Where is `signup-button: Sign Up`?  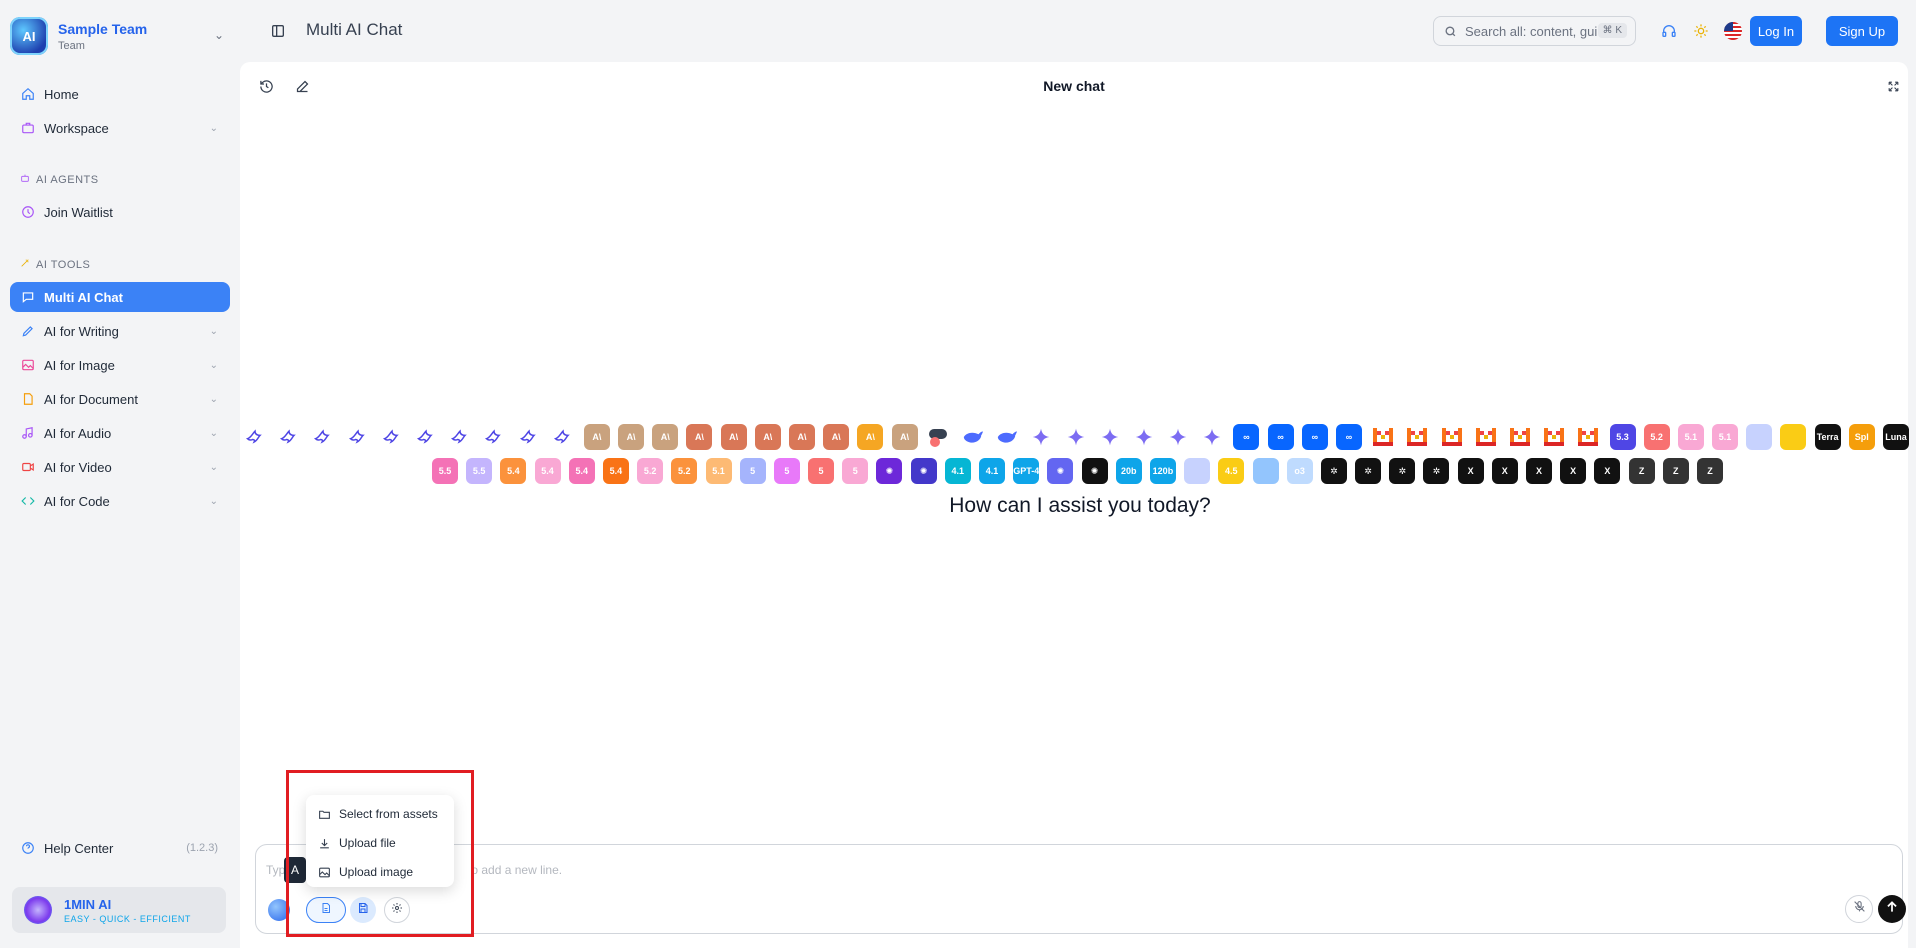 signup-button: Sign Up is located at coordinates (1862, 31).